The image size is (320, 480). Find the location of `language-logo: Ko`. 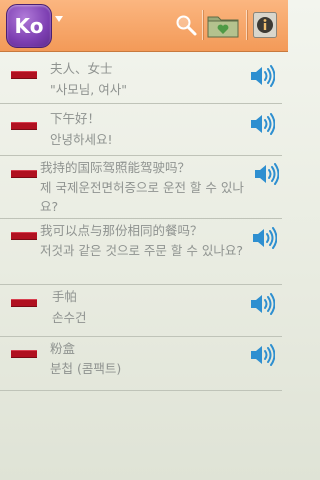

language-logo: Ko is located at coordinates (29, 26).